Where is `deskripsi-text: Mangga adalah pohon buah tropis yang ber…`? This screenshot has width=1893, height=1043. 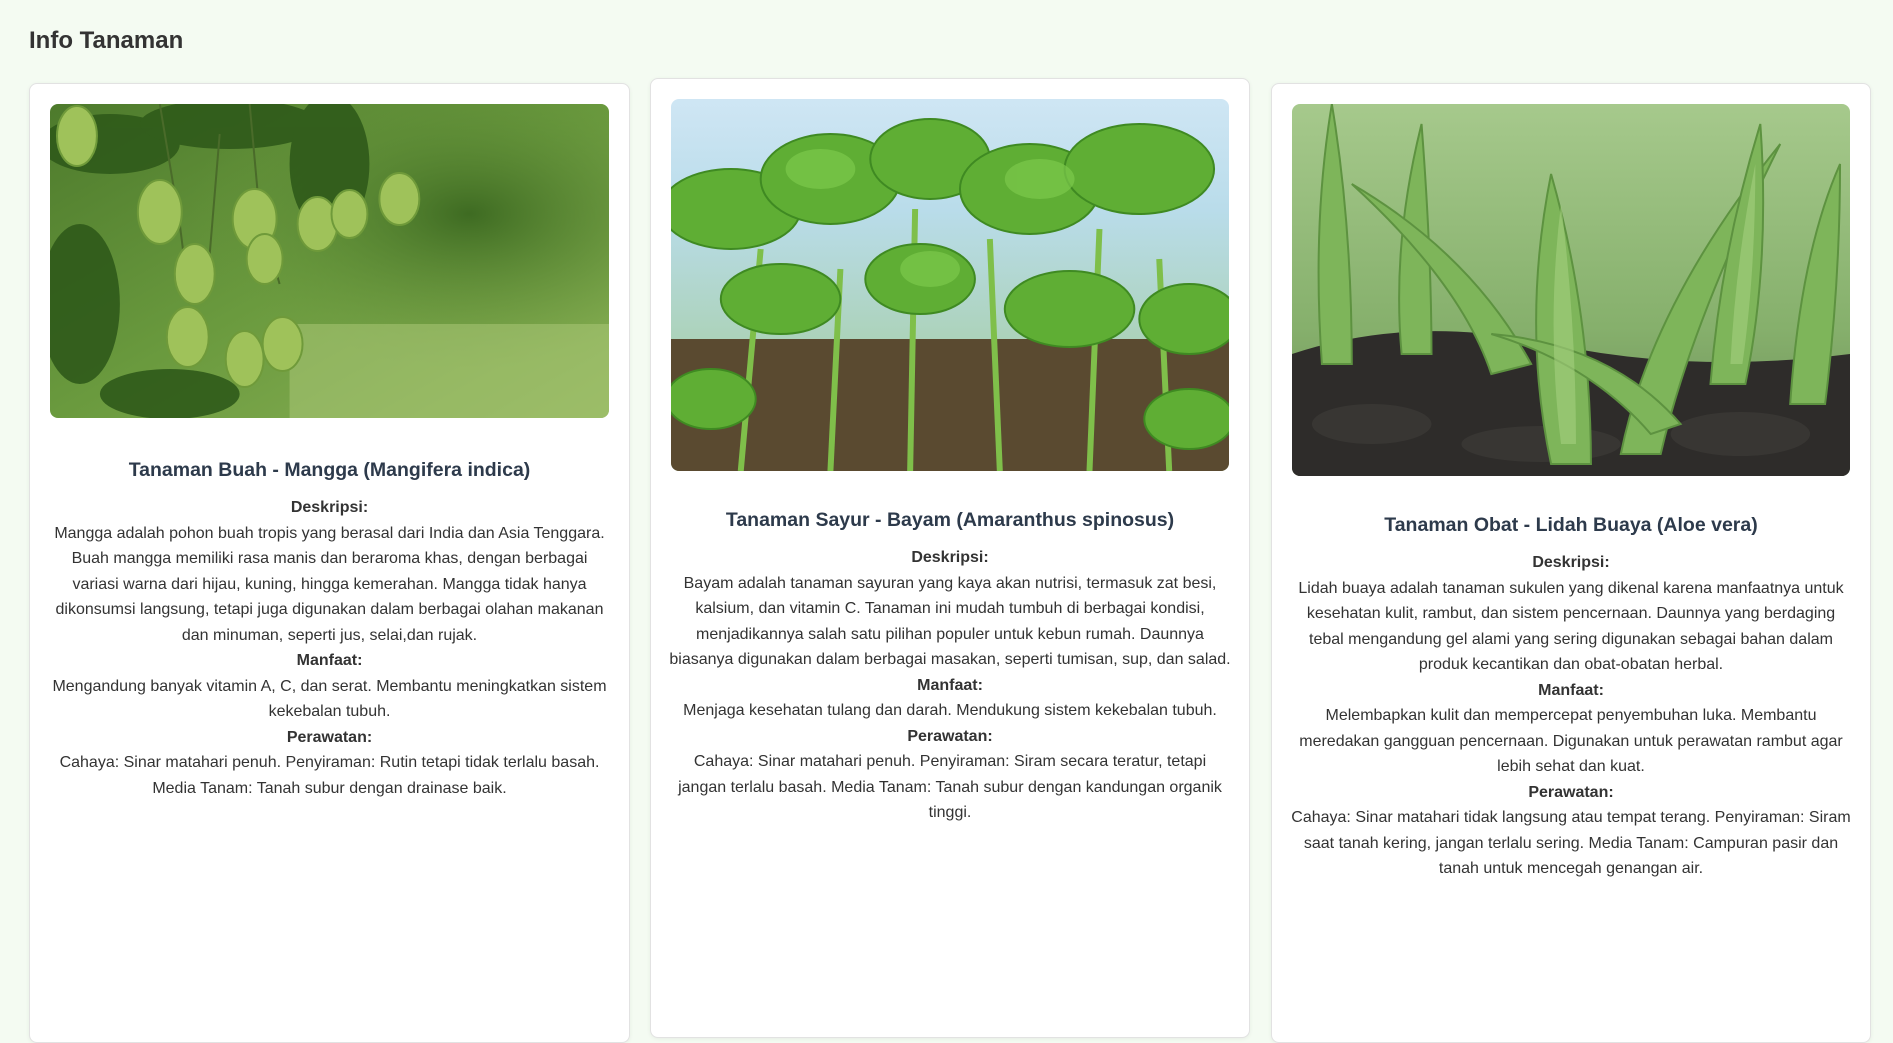 deskripsi-text: Mangga adalah pohon buah tropis yang ber… is located at coordinates (329, 584).